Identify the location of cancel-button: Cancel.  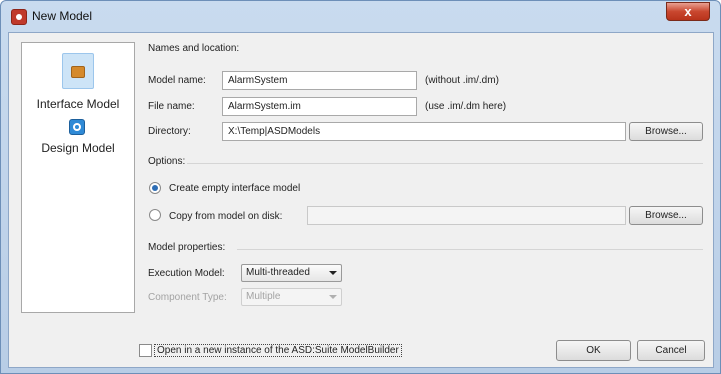
(671, 350).